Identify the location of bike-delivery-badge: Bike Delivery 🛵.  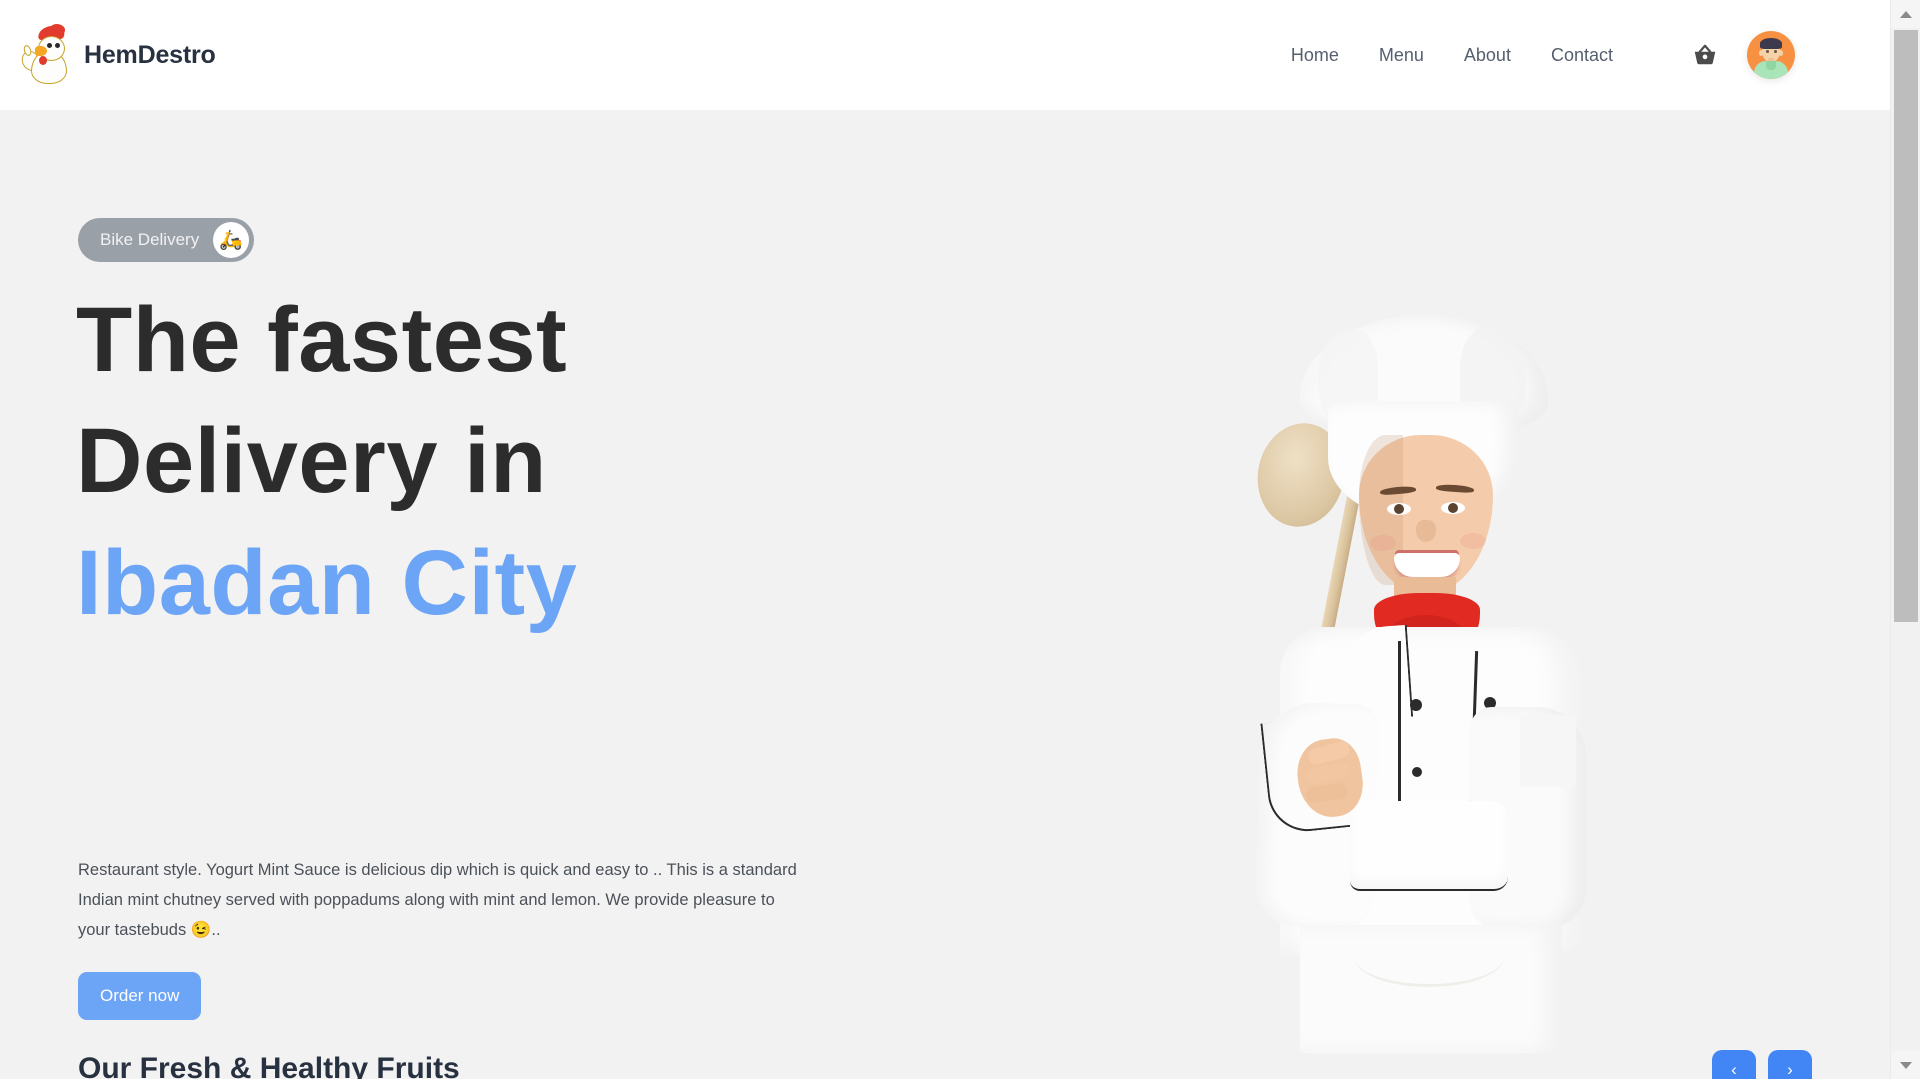
(166, 240).